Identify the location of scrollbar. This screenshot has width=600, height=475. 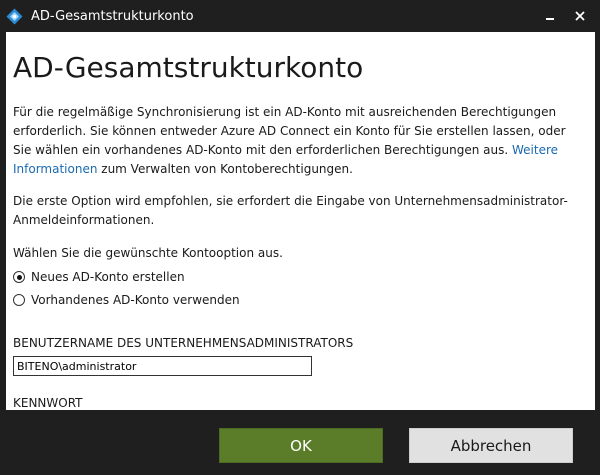
(597, 221).